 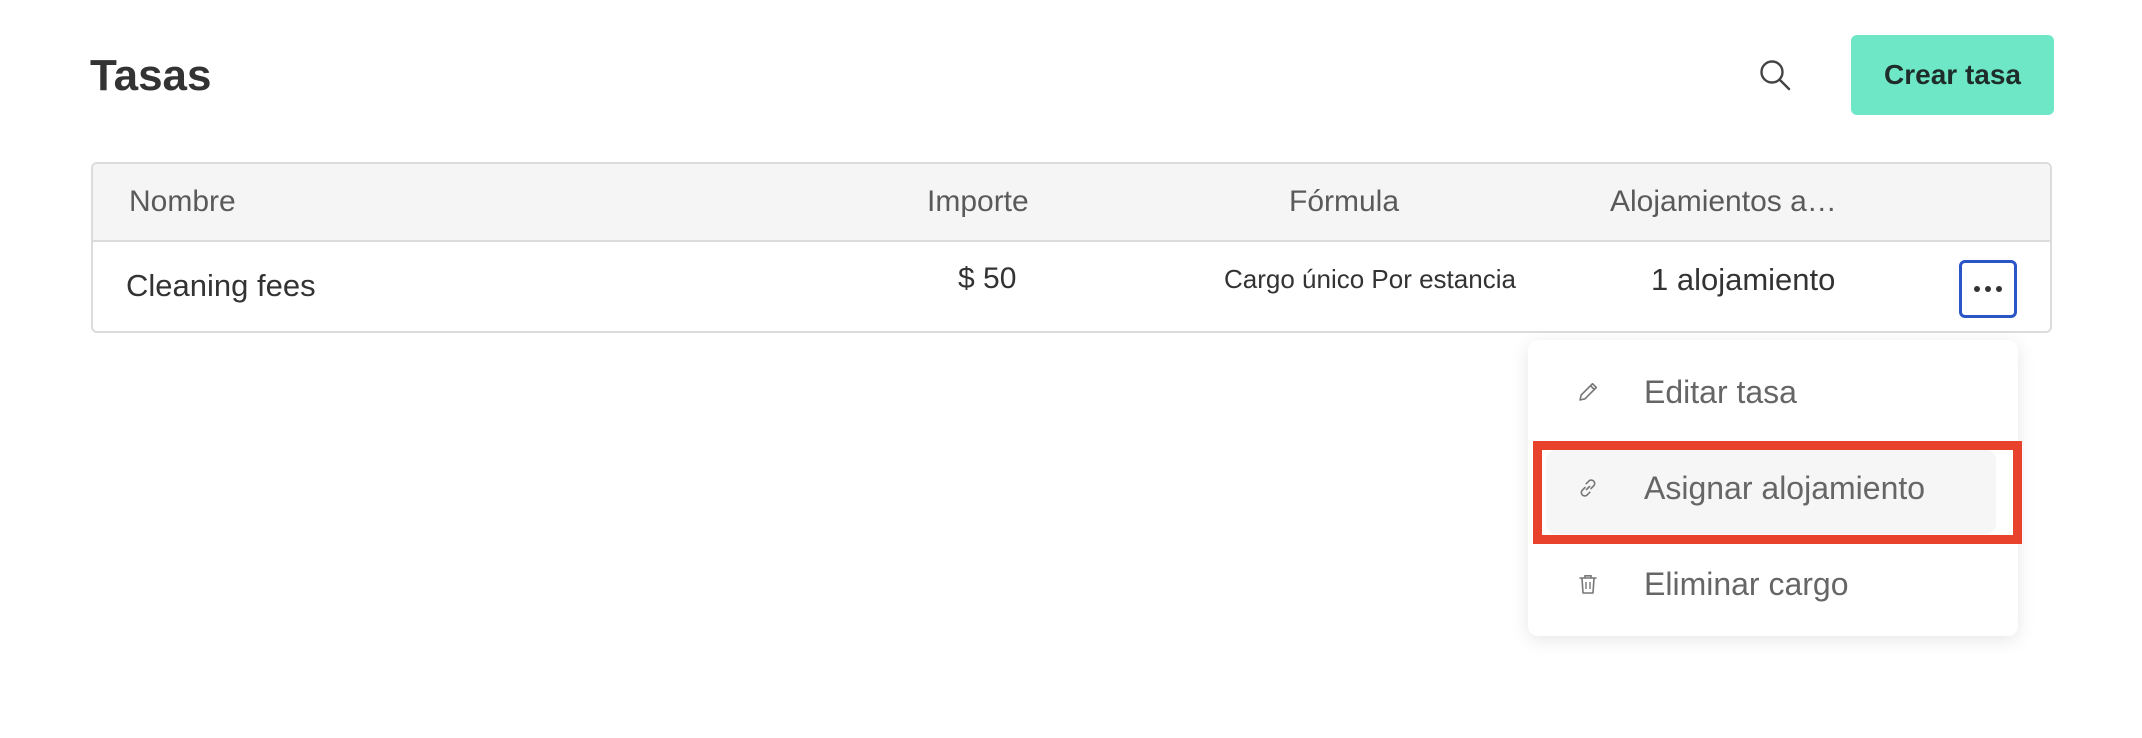 I want to click on cell-nombre: Cleaning fees, so click(x=221, y=285).